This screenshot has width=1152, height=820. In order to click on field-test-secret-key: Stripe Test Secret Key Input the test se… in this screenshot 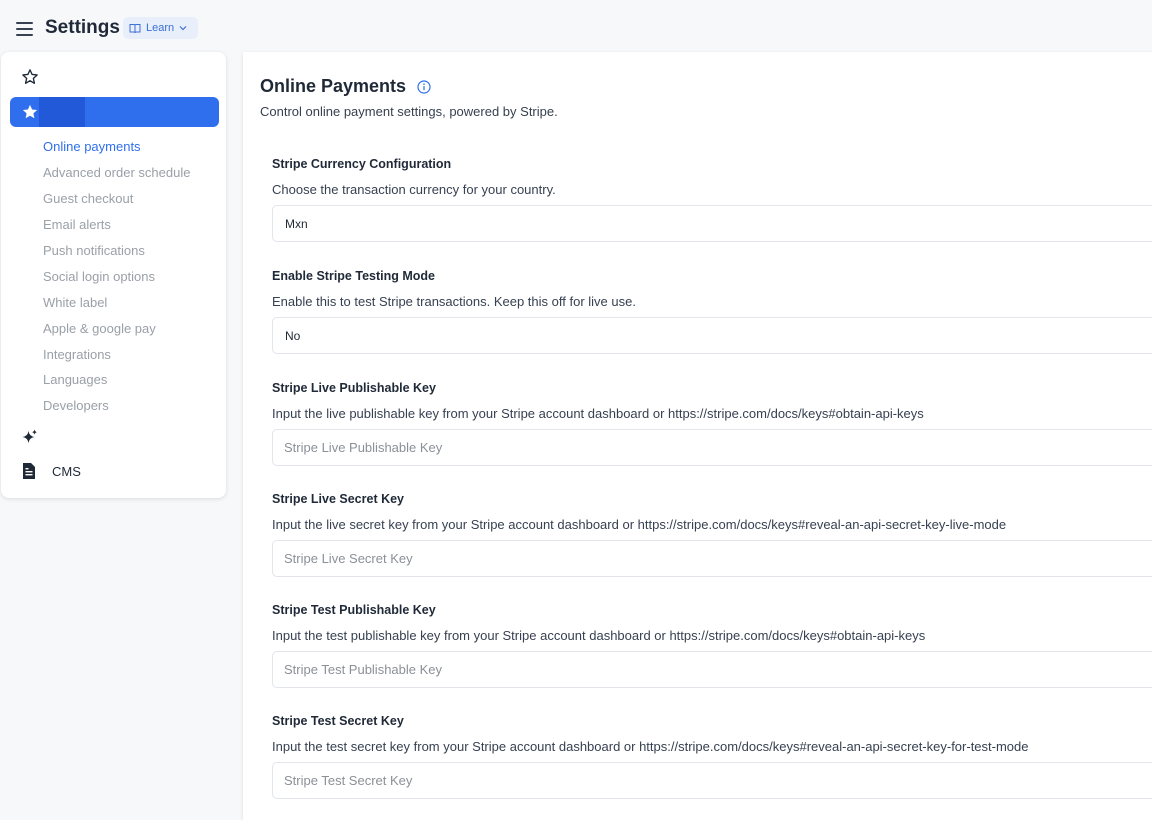, I will do `click(712, 755)`.